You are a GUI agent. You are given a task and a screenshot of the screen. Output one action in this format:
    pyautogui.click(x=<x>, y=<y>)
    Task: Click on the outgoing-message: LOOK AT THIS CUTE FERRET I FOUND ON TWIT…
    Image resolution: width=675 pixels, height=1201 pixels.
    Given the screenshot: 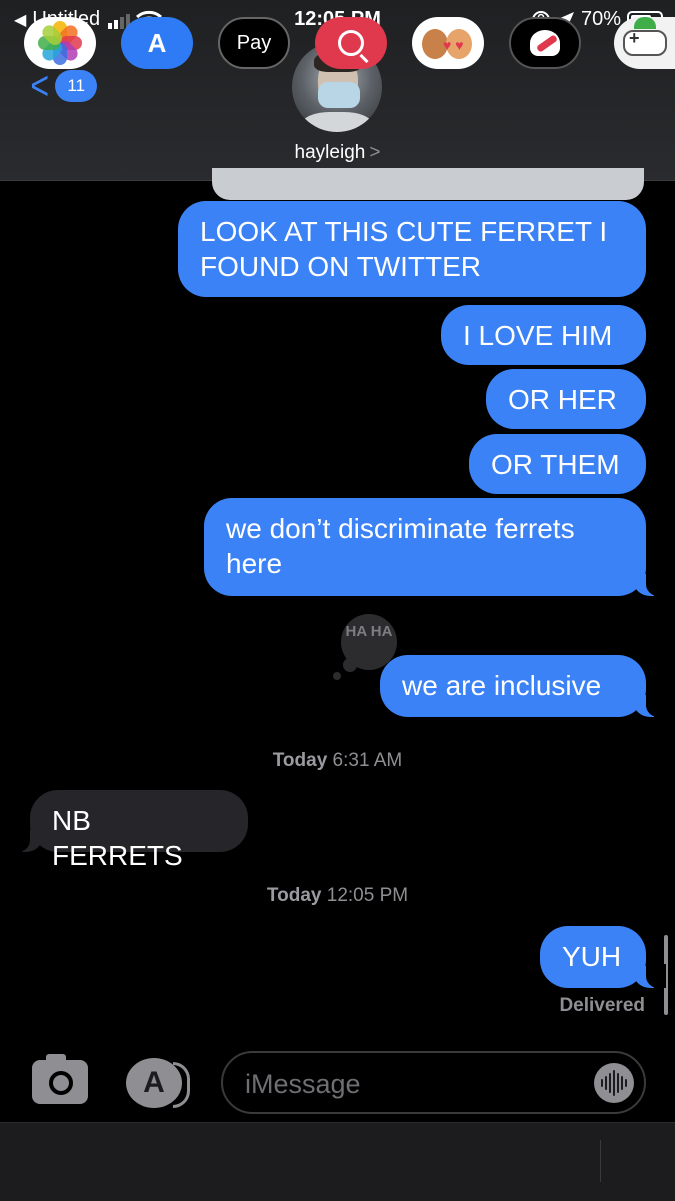 What is the action you would take?
    pyautogui.click(x=412, y=249)
    